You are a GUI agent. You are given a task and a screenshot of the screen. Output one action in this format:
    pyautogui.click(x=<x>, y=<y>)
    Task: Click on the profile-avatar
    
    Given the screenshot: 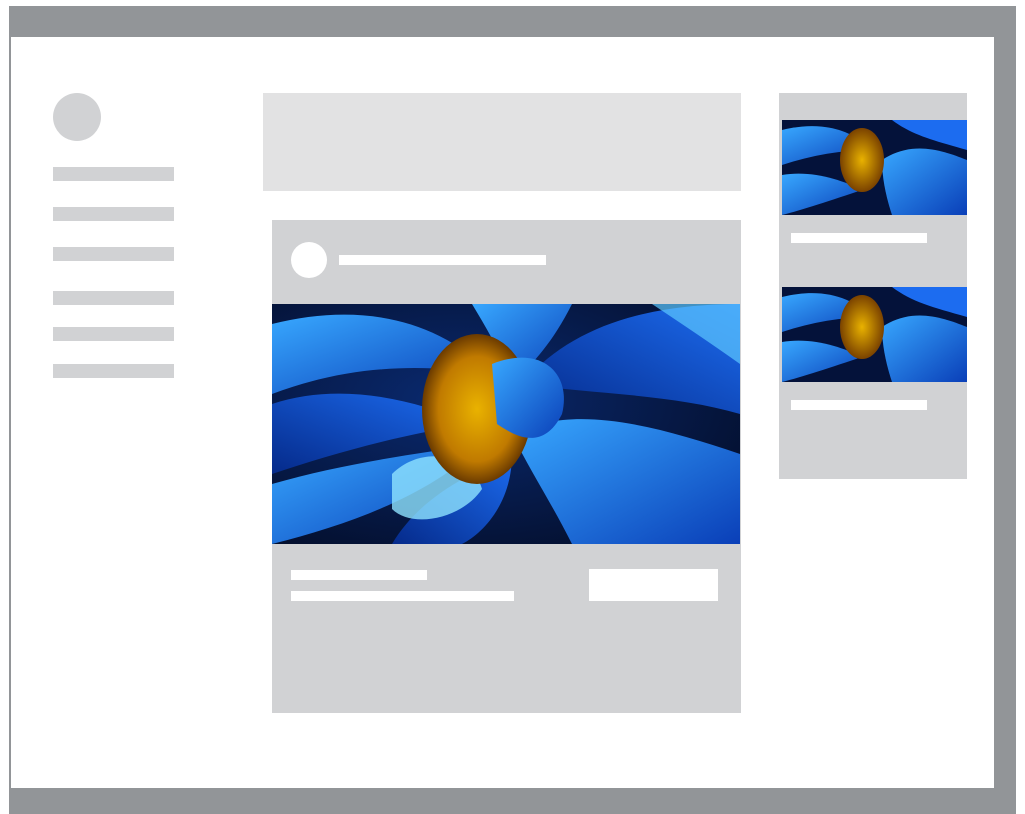 What is the action you would take?
    pyautogui.click(x=77, y=117)
    